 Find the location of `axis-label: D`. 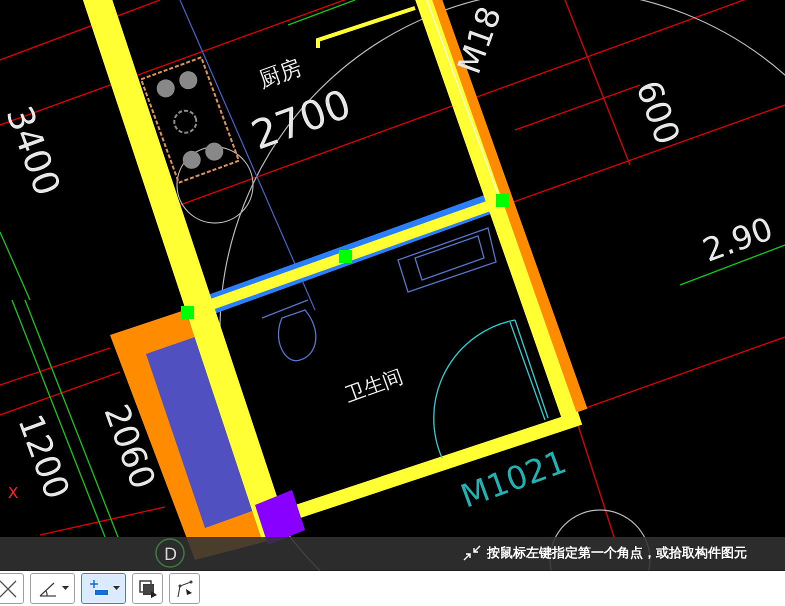

axis-label: D is located at coordinates (171, 555).